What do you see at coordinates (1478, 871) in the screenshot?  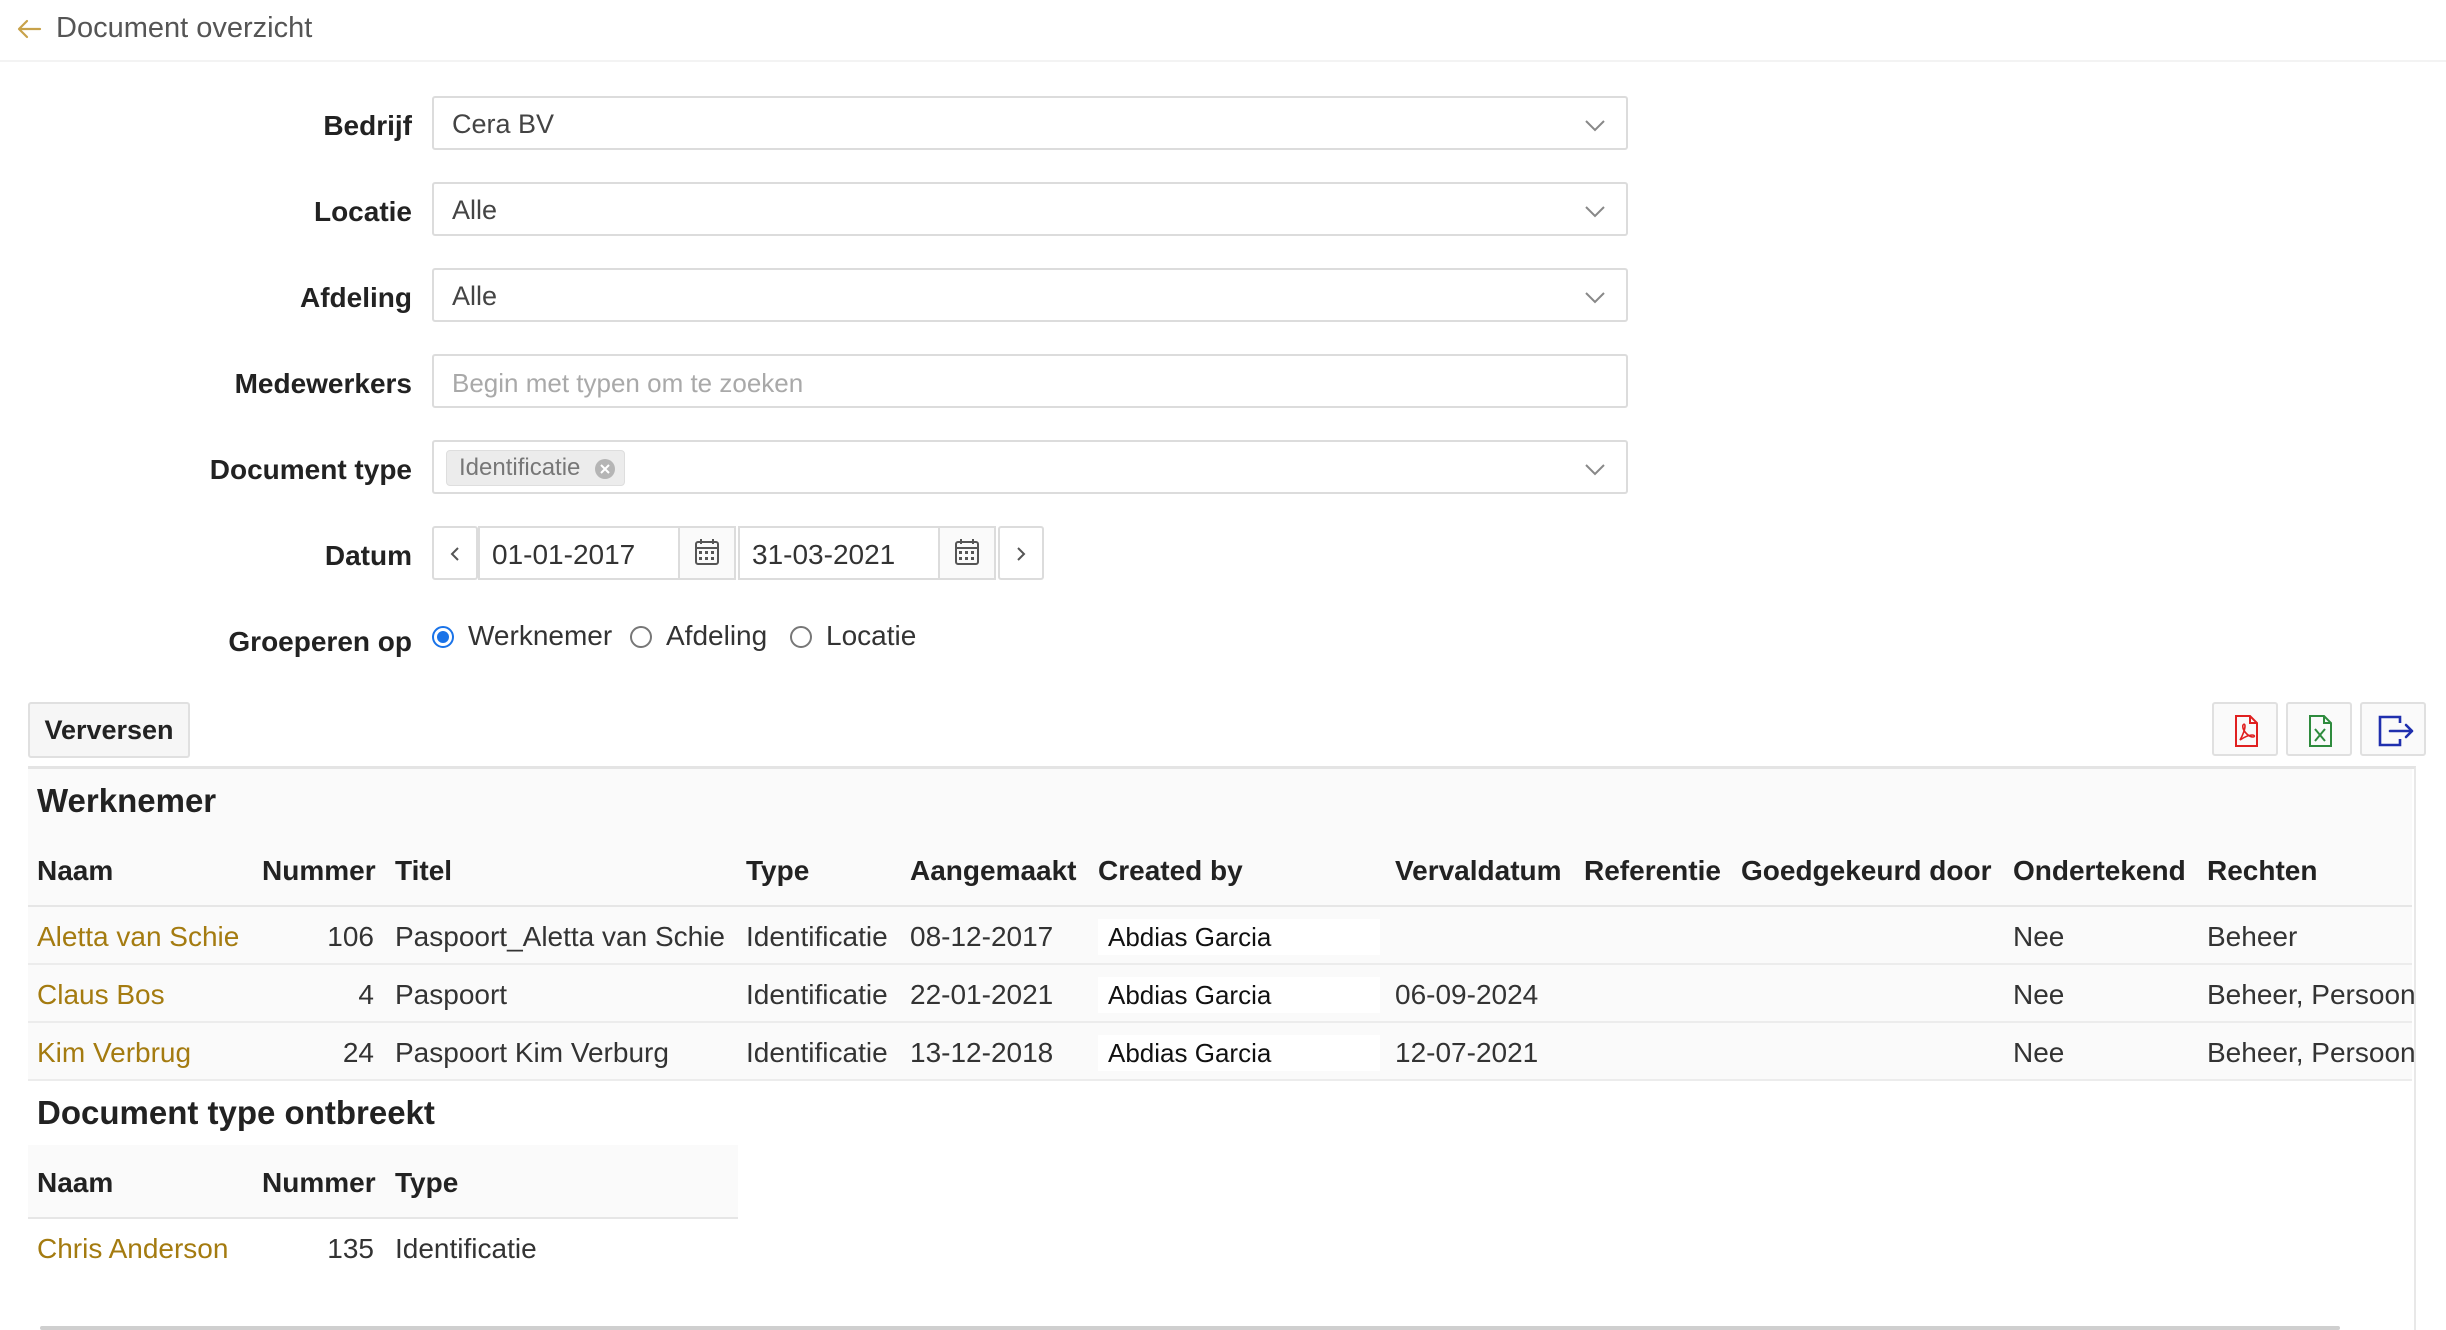 I see `col-vervaldatum: Vervaldatum` at bounding box center [1478, 871].